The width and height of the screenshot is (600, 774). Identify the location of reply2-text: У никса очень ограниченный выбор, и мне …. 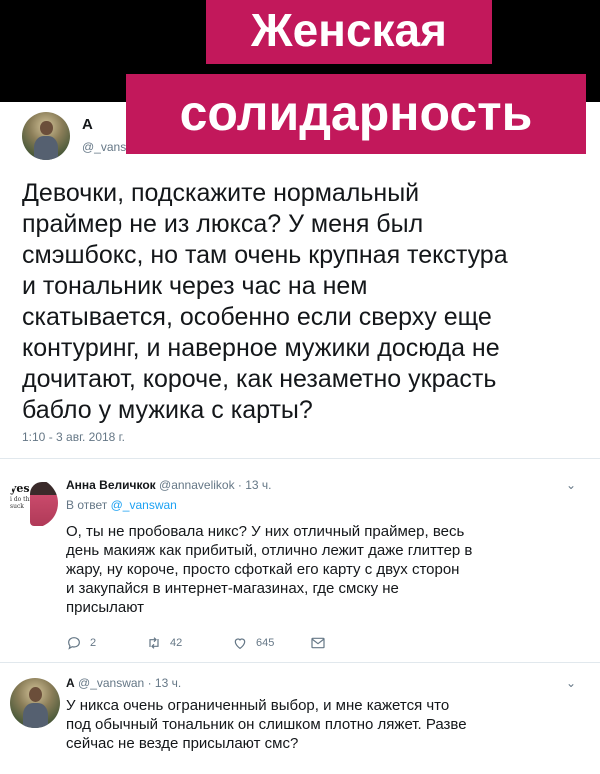
(266, 724).